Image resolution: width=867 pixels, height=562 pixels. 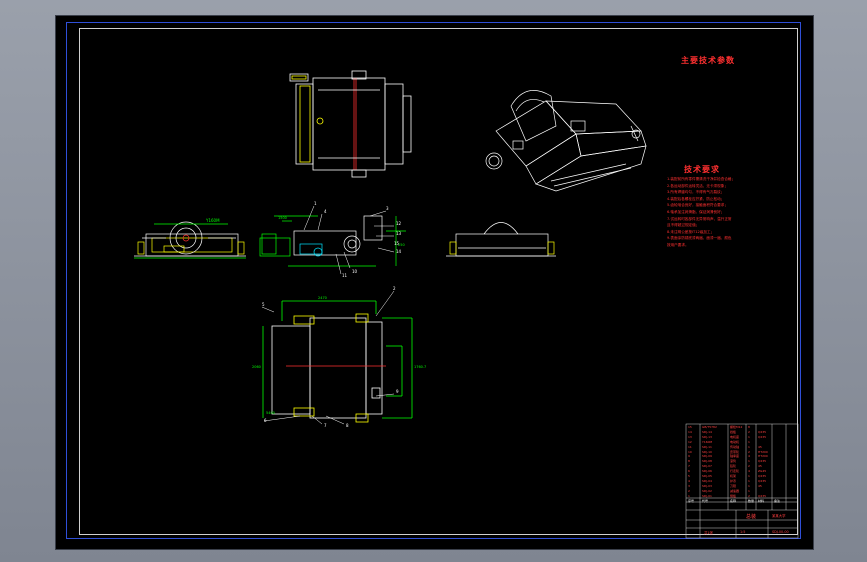 What do you see at coordinates (707, 431) in the screenshot?
I see `parts-list-cell: SDJ-14` at bounding box center [707, 431].